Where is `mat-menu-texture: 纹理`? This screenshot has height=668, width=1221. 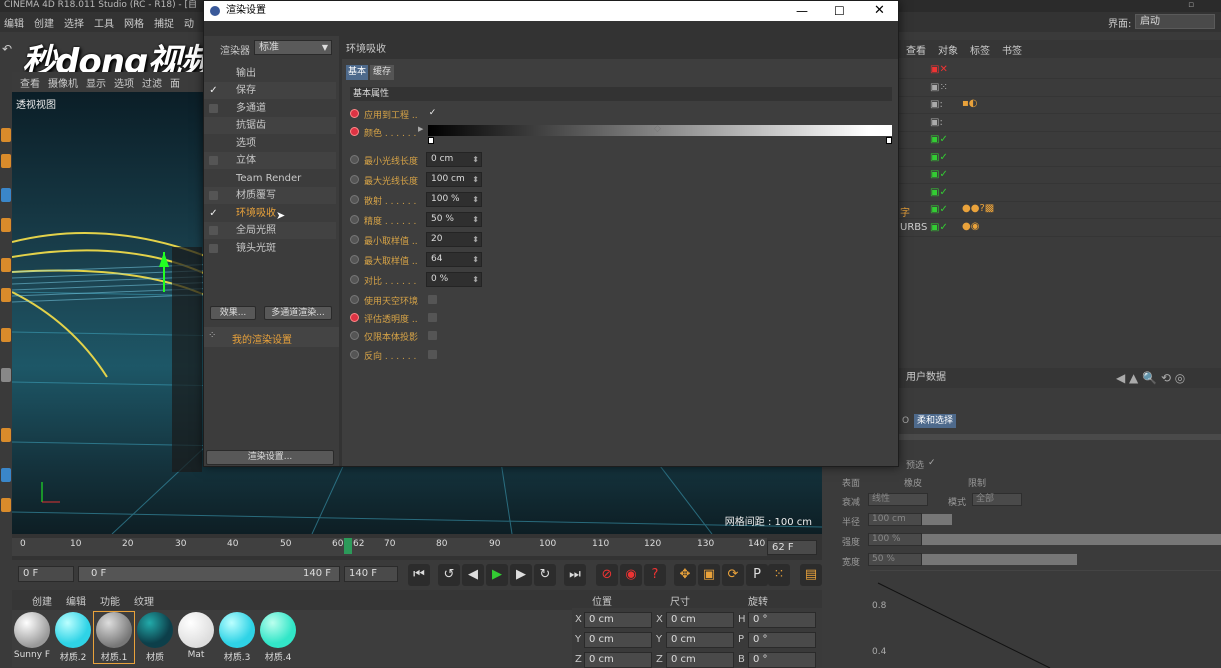
mat-menu-texture: 纹理 is located at coordinates (144, 600).